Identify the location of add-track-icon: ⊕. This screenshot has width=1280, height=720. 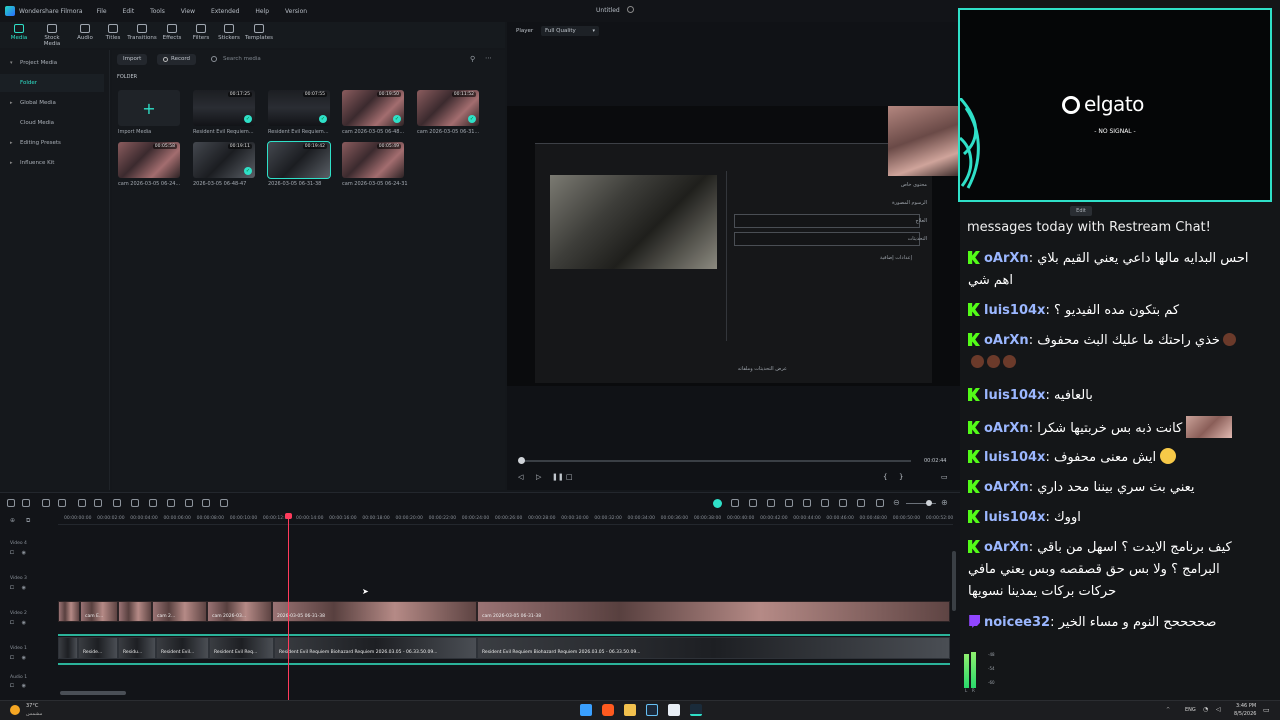
(12, 520).